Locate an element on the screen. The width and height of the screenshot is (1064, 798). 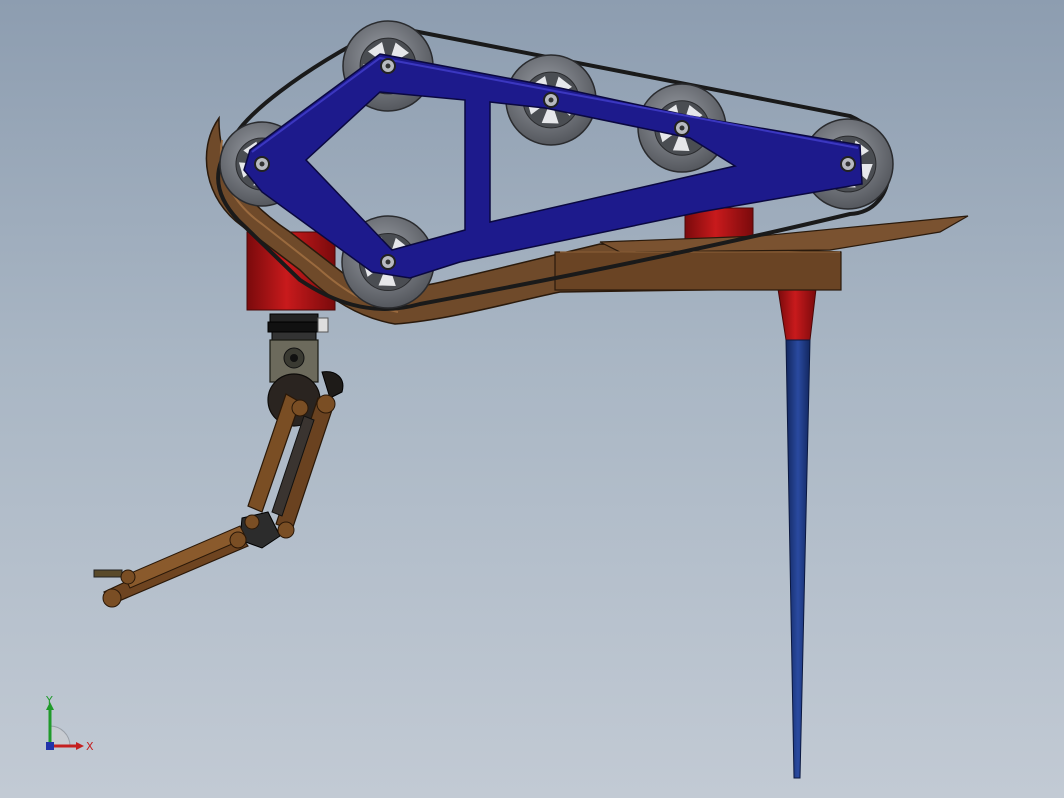
arm-linkage is located at coordinates (218, 489).